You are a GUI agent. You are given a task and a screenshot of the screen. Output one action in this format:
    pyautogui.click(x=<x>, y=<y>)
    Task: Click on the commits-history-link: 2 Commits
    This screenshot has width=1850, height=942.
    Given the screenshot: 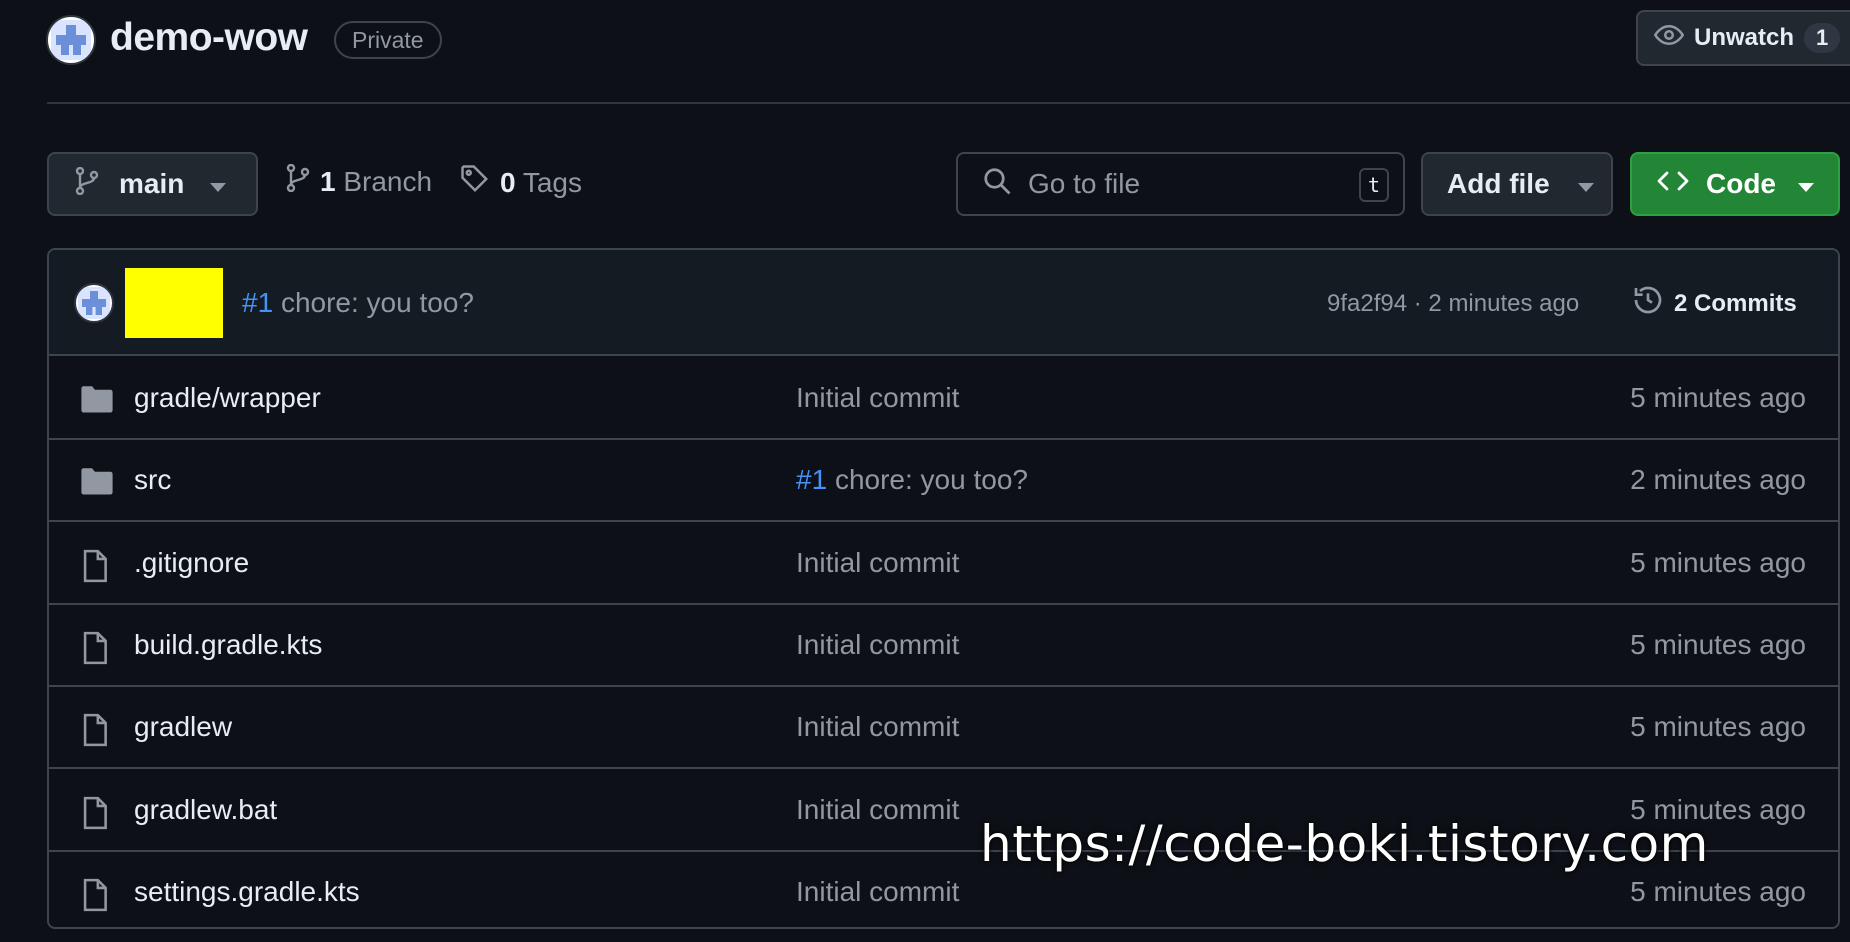 What is the action you would take?
    pyautogui.click(x=1714, y=303)
    